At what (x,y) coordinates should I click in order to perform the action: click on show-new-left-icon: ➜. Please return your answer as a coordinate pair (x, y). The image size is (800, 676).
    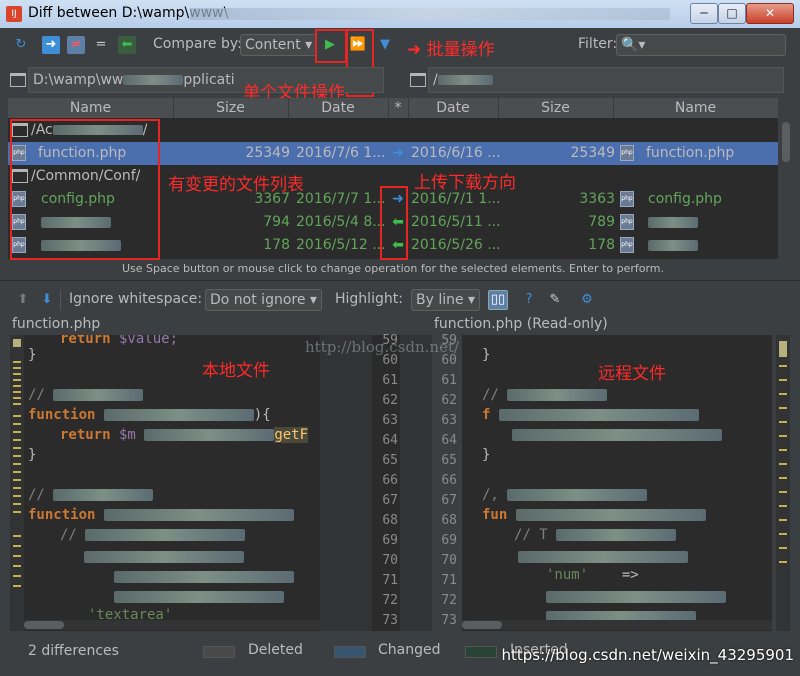
    Looking at the image, I should click on (51, 45).